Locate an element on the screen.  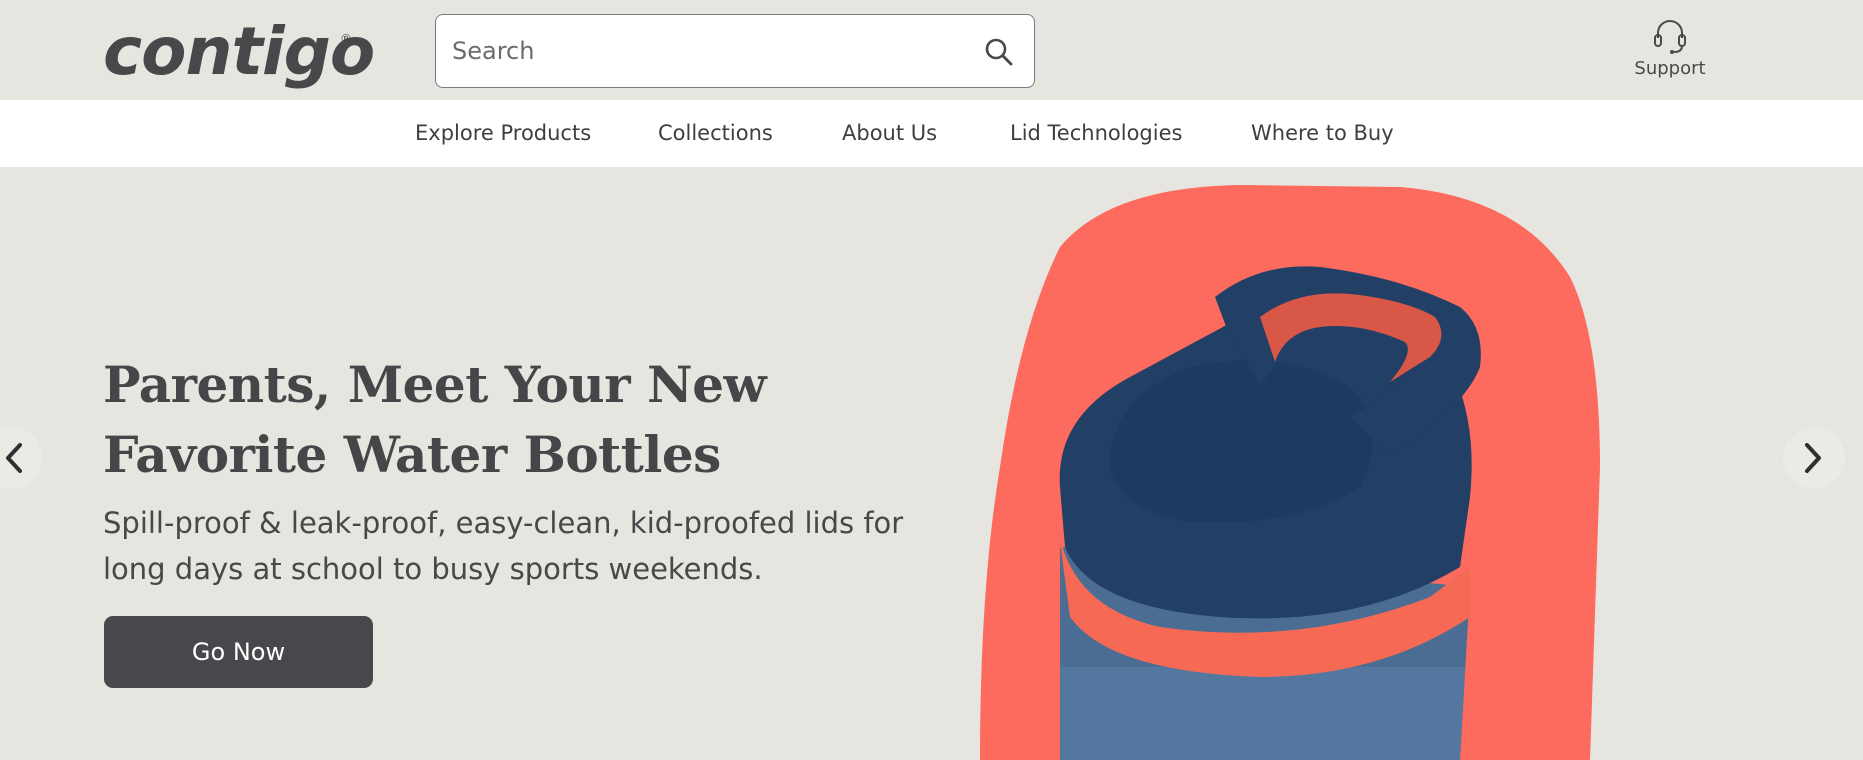
site-header: contigo ® Support is located at coordinates (931, 50).